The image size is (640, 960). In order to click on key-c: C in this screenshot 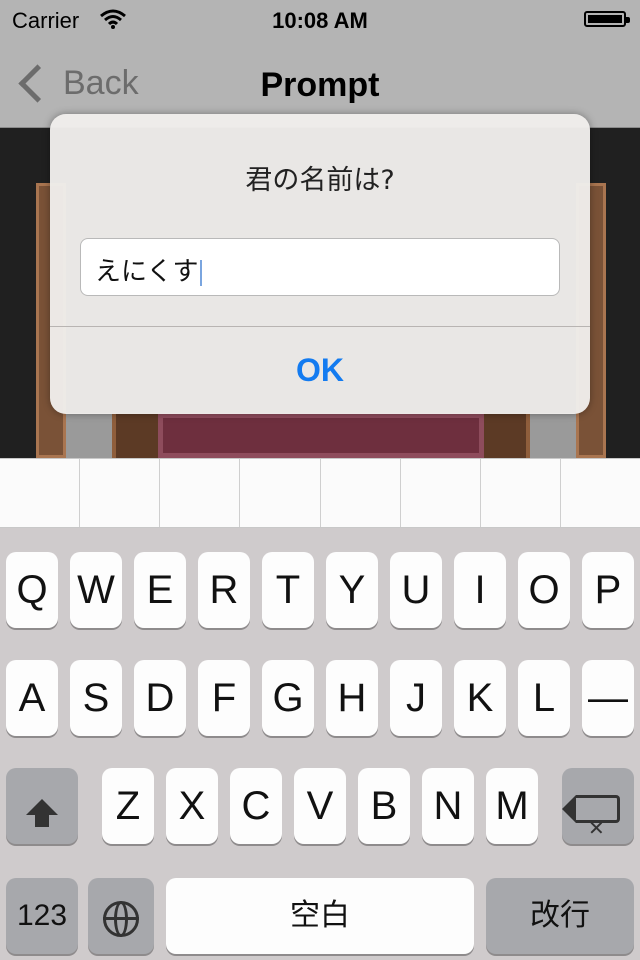, I will do `click(256, 806)`.